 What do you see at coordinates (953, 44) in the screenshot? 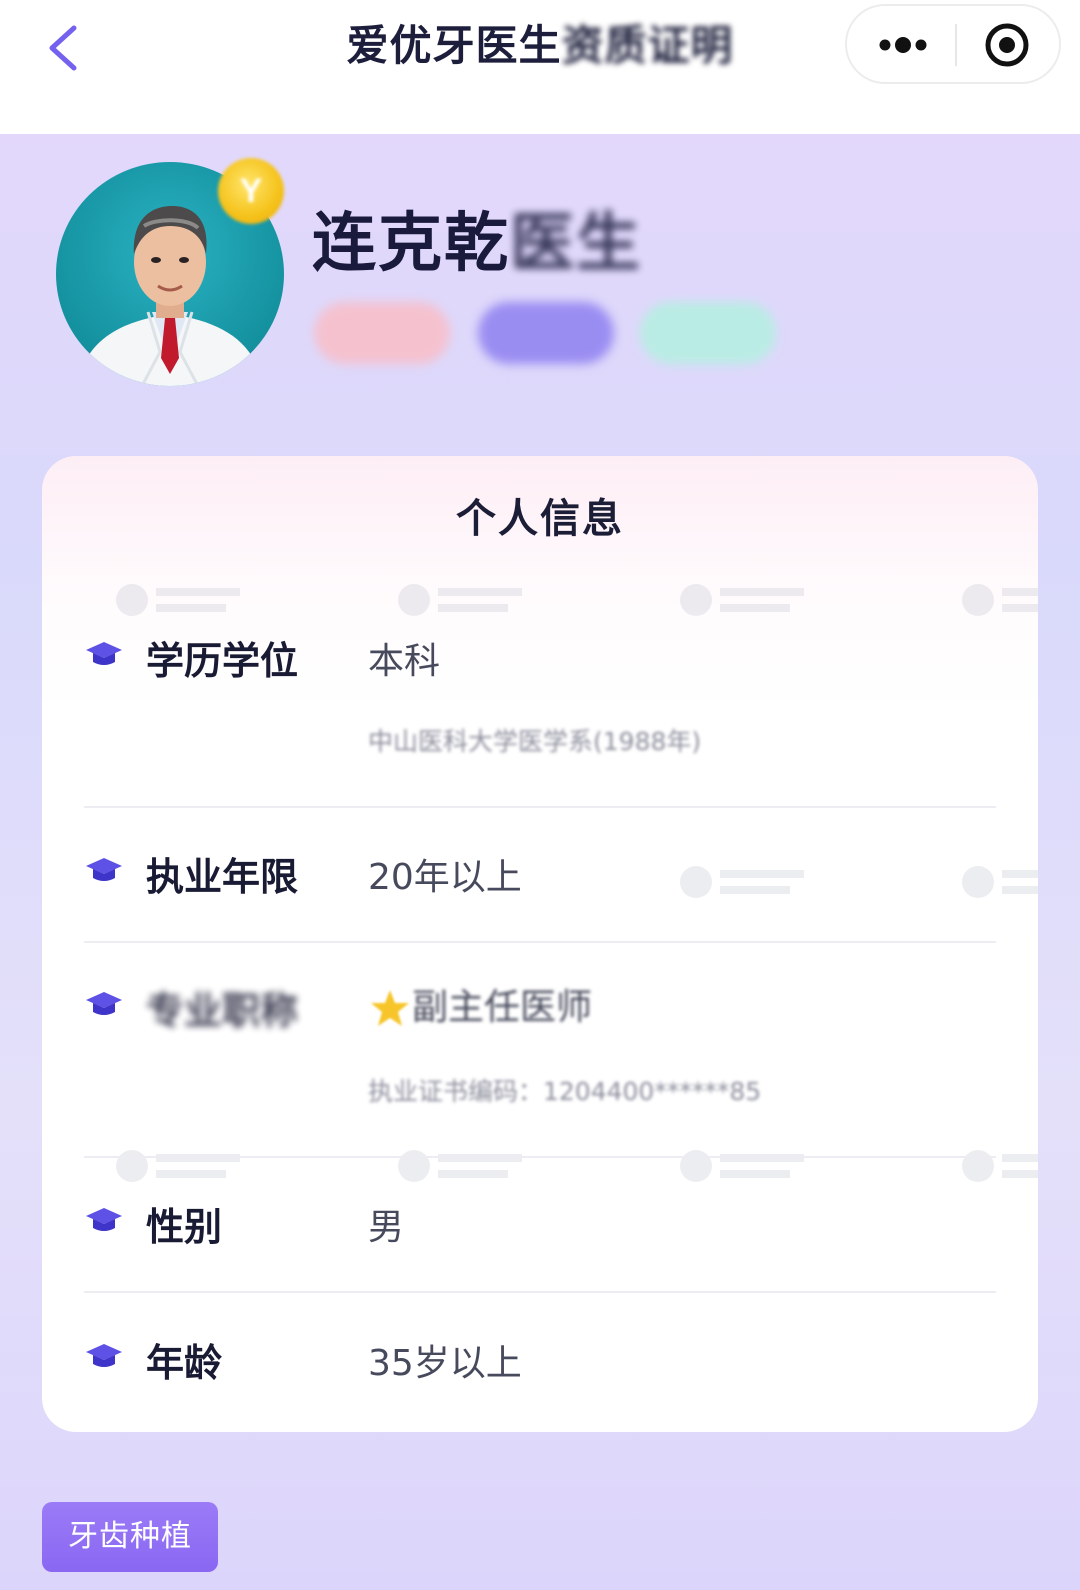
I see `mini-program-capsule` at bounding box center [953, 44].